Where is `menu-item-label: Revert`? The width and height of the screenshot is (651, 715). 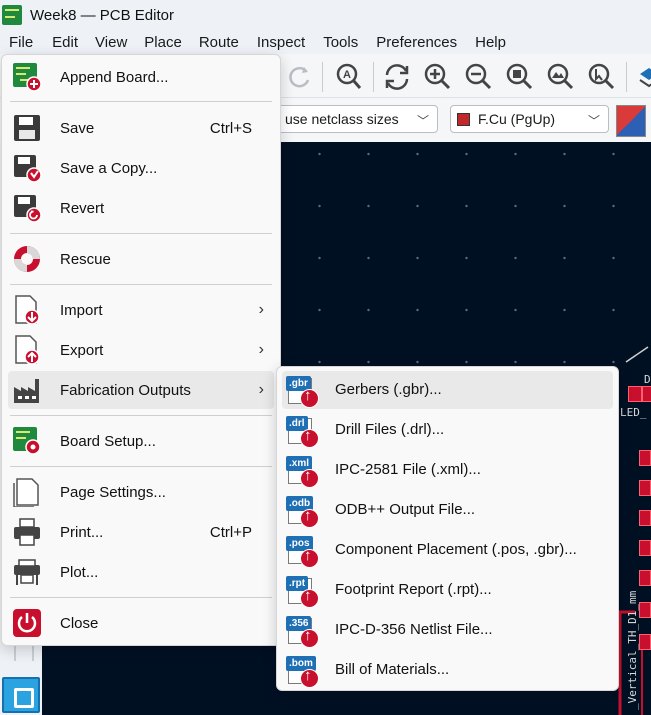
menu-item-label: Revert is located at coordinates (82, 208).